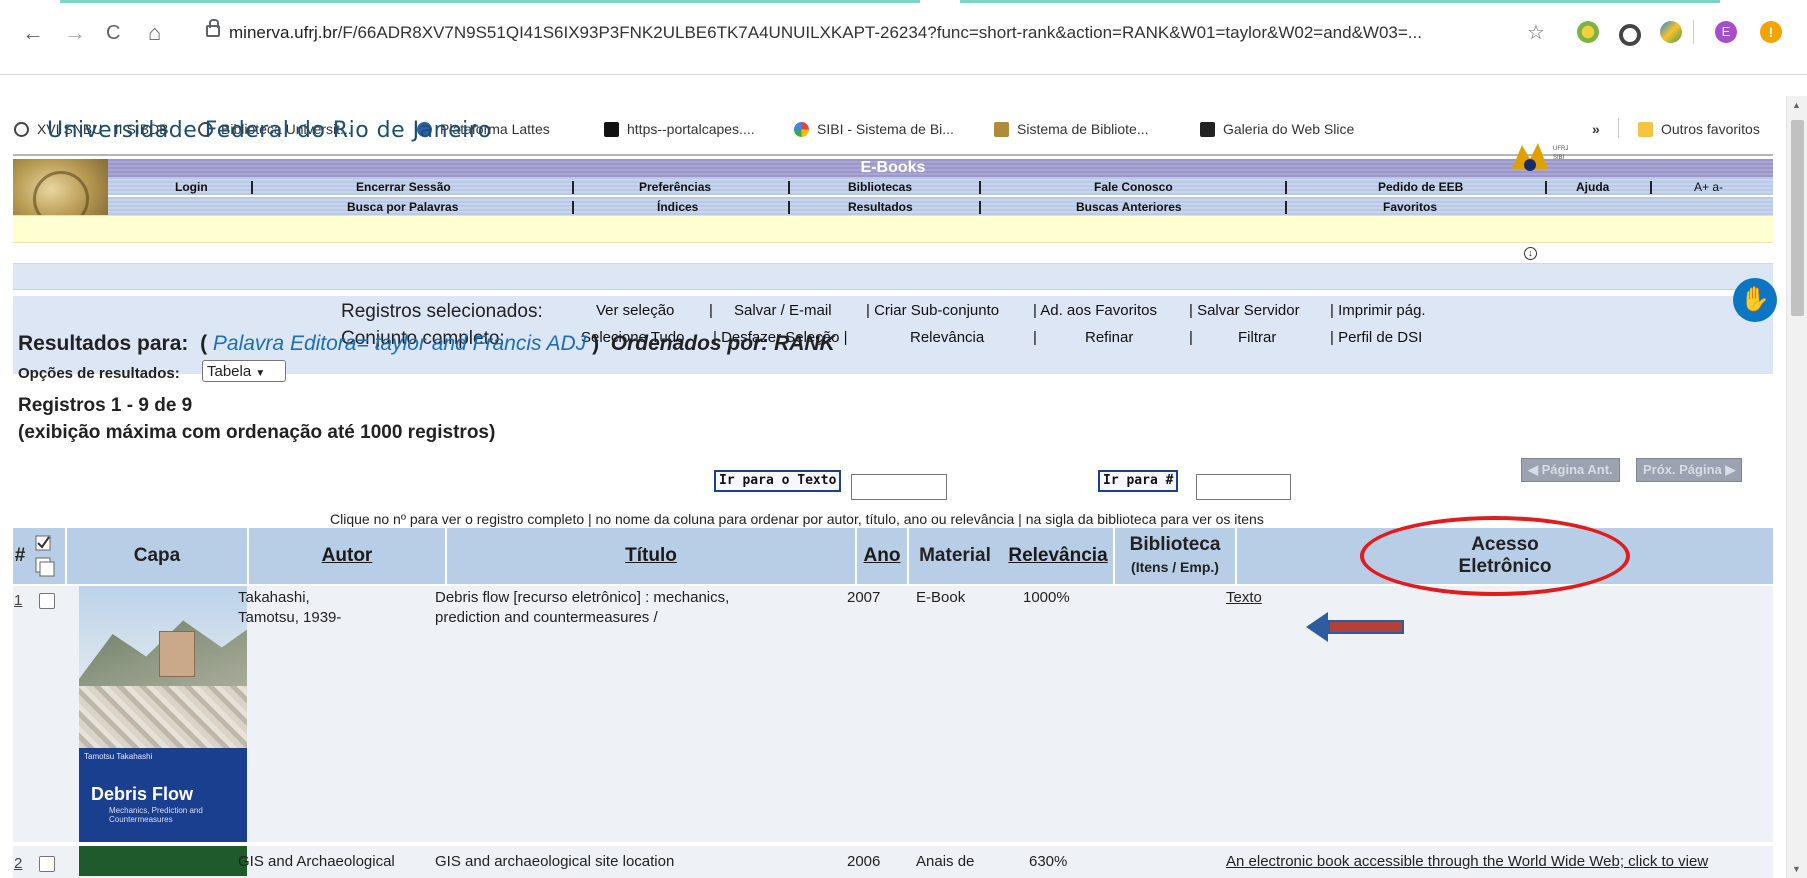 The image size is (1807, 878). Describe the element at coordinates (1420, 187) in the screenshot. I see `menu-eeb-request: Pedido de EEB` at that location.